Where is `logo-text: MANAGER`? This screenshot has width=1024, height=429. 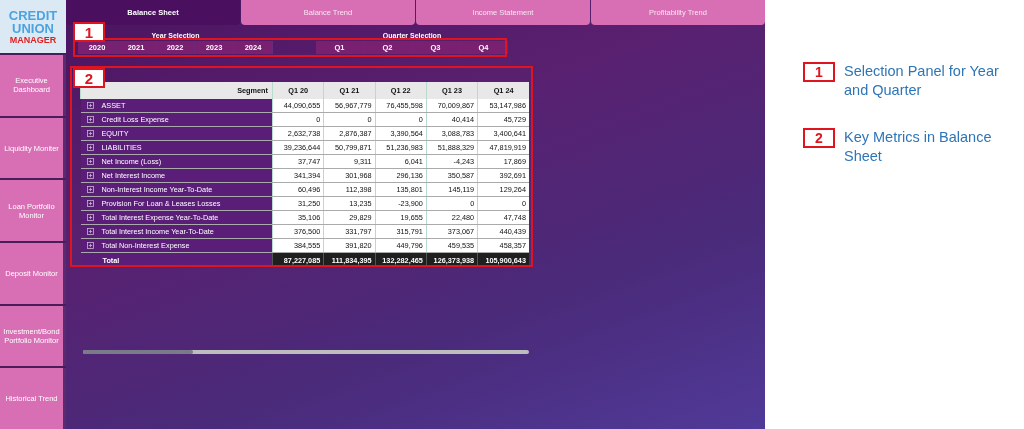
logo-text: MANAGER is located at coordinates (33, 40).